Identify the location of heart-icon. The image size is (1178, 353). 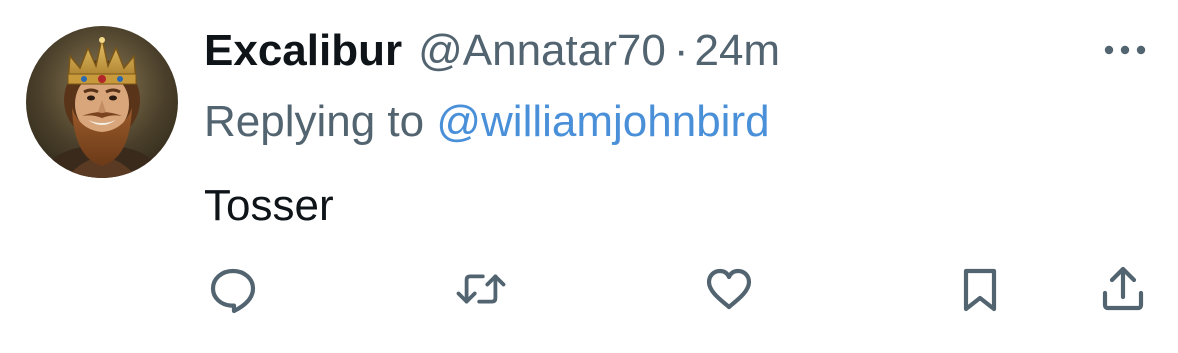
(729, 289).